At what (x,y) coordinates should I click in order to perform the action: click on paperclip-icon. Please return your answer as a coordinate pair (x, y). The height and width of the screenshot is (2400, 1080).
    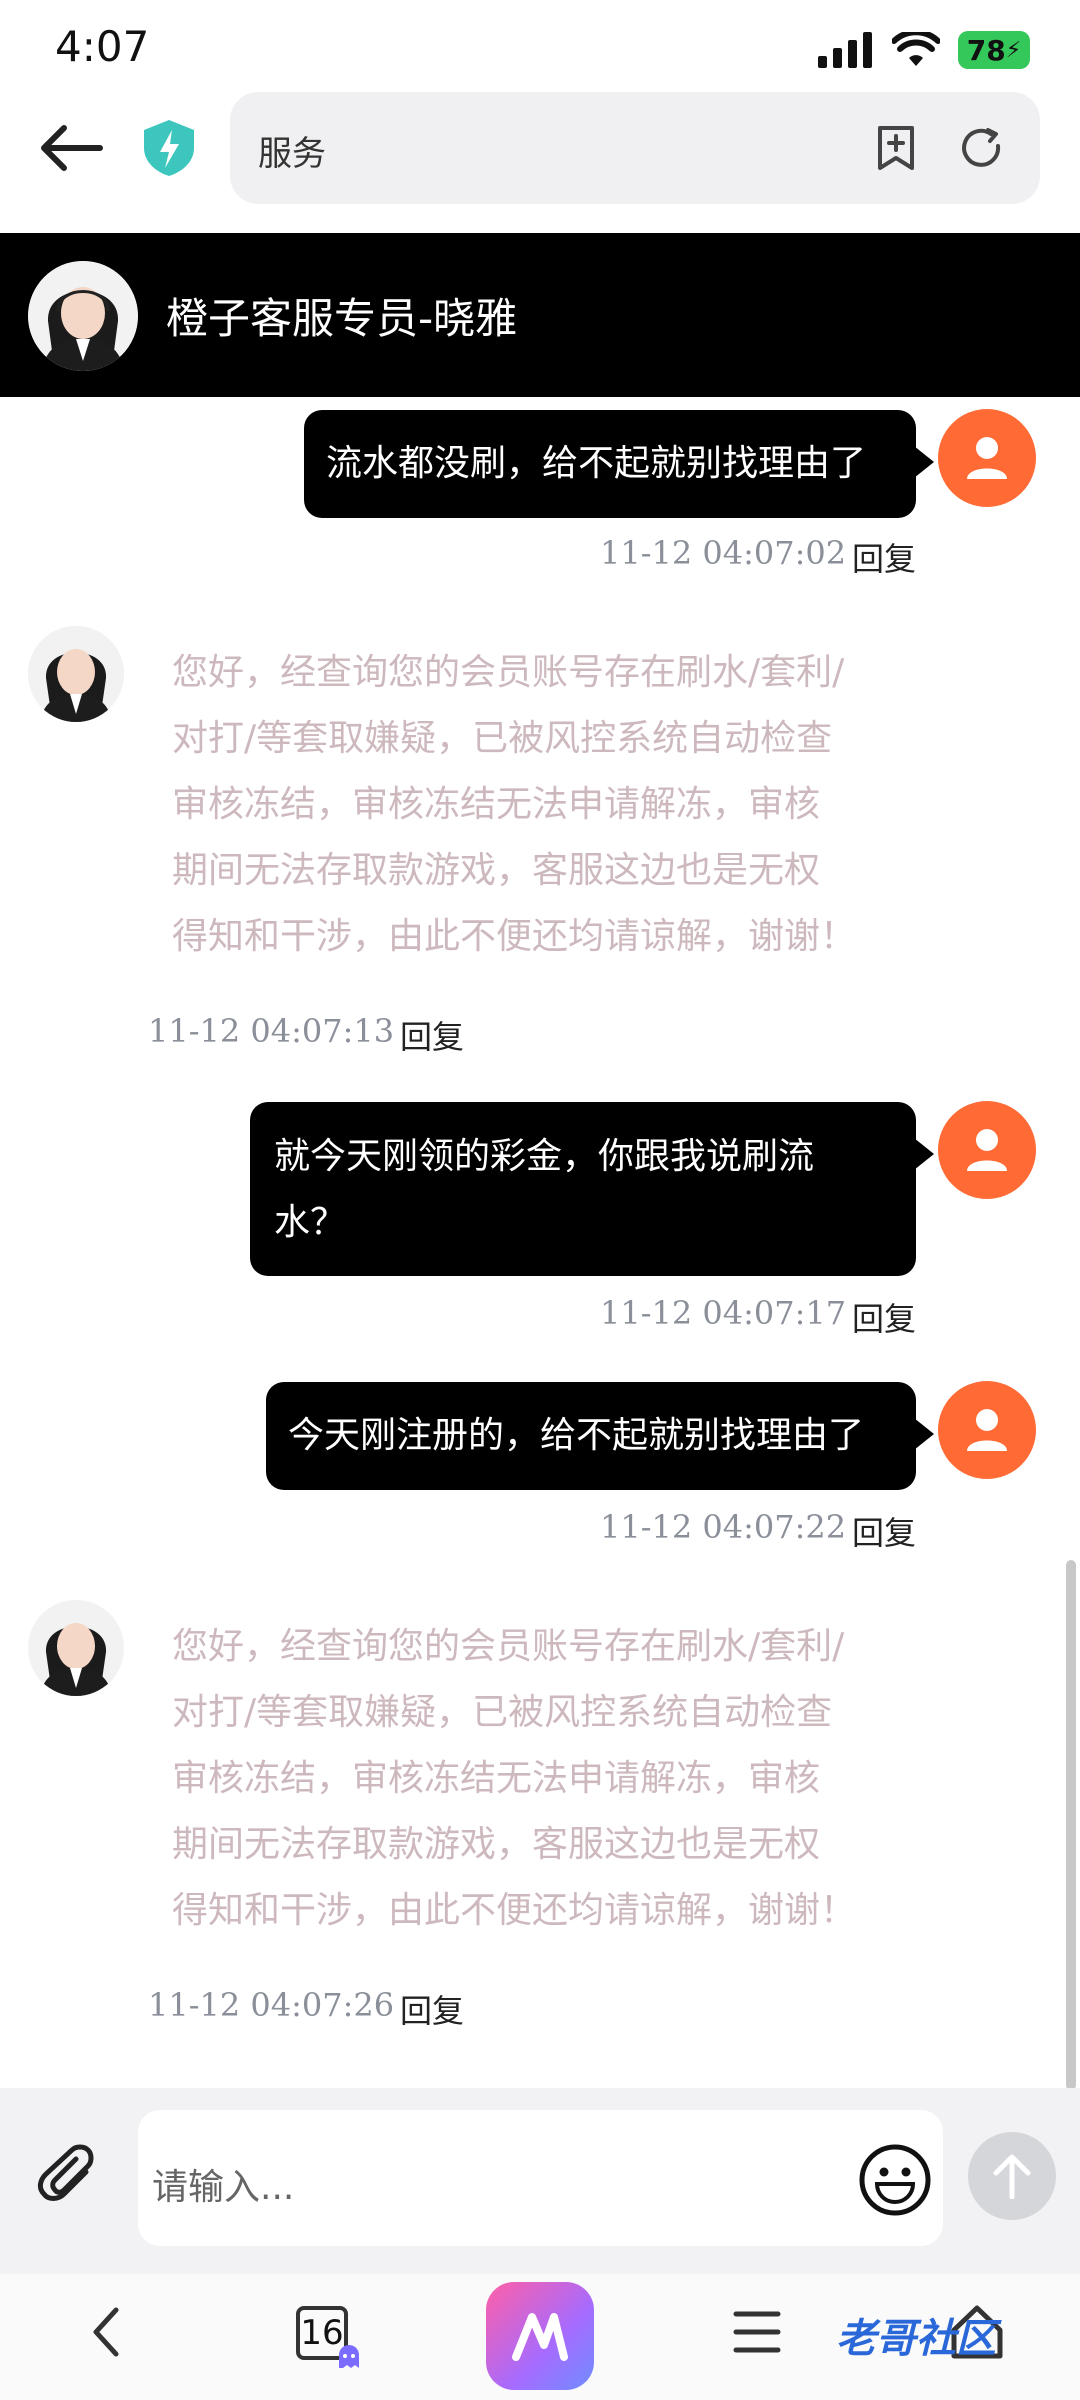
    Looking at the image, I should click on (69, 2177).